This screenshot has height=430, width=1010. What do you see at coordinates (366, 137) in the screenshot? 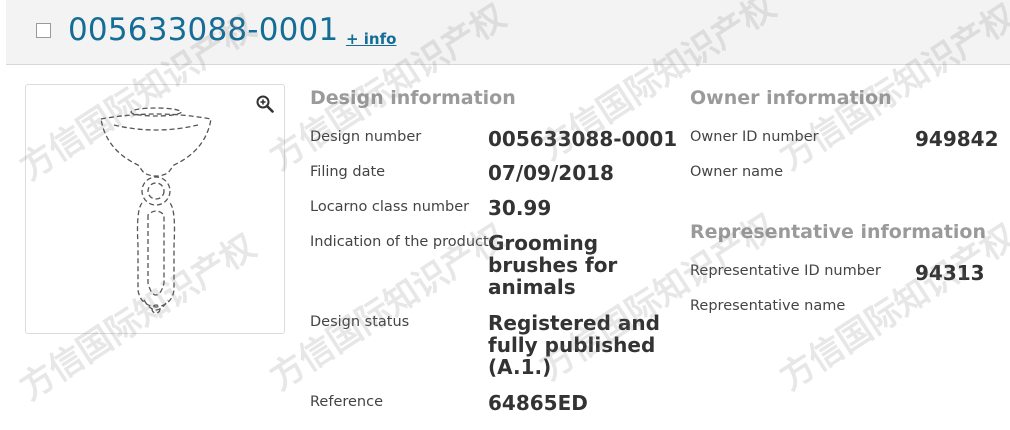
I see `design-number-label: Design number` at bounding box center [366, 137].